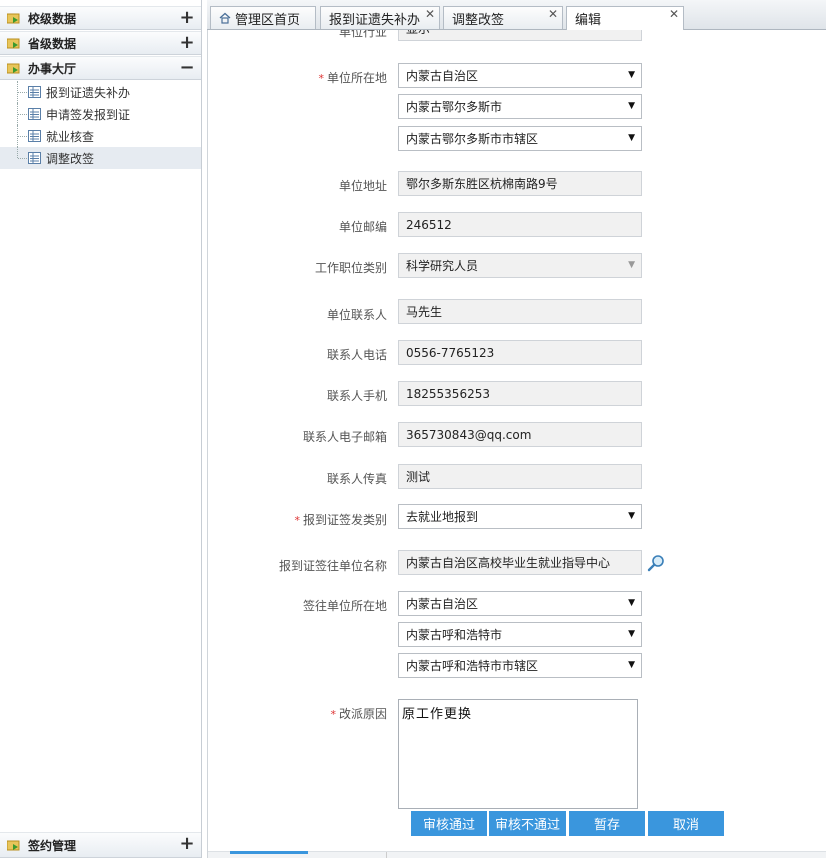 The height and width of the screenshot is (858, 826). I want to click on horizontal-scrollbar, so click(517, 854).